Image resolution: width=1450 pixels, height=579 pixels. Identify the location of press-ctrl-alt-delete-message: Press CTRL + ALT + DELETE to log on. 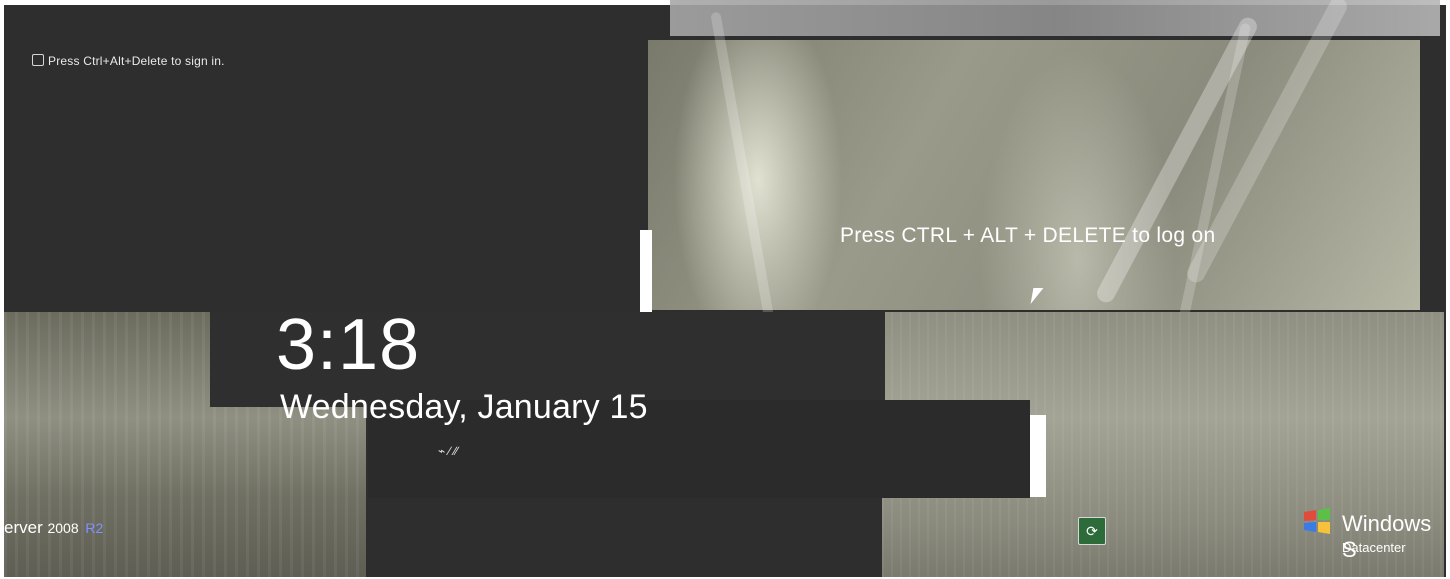
(1027, 236).